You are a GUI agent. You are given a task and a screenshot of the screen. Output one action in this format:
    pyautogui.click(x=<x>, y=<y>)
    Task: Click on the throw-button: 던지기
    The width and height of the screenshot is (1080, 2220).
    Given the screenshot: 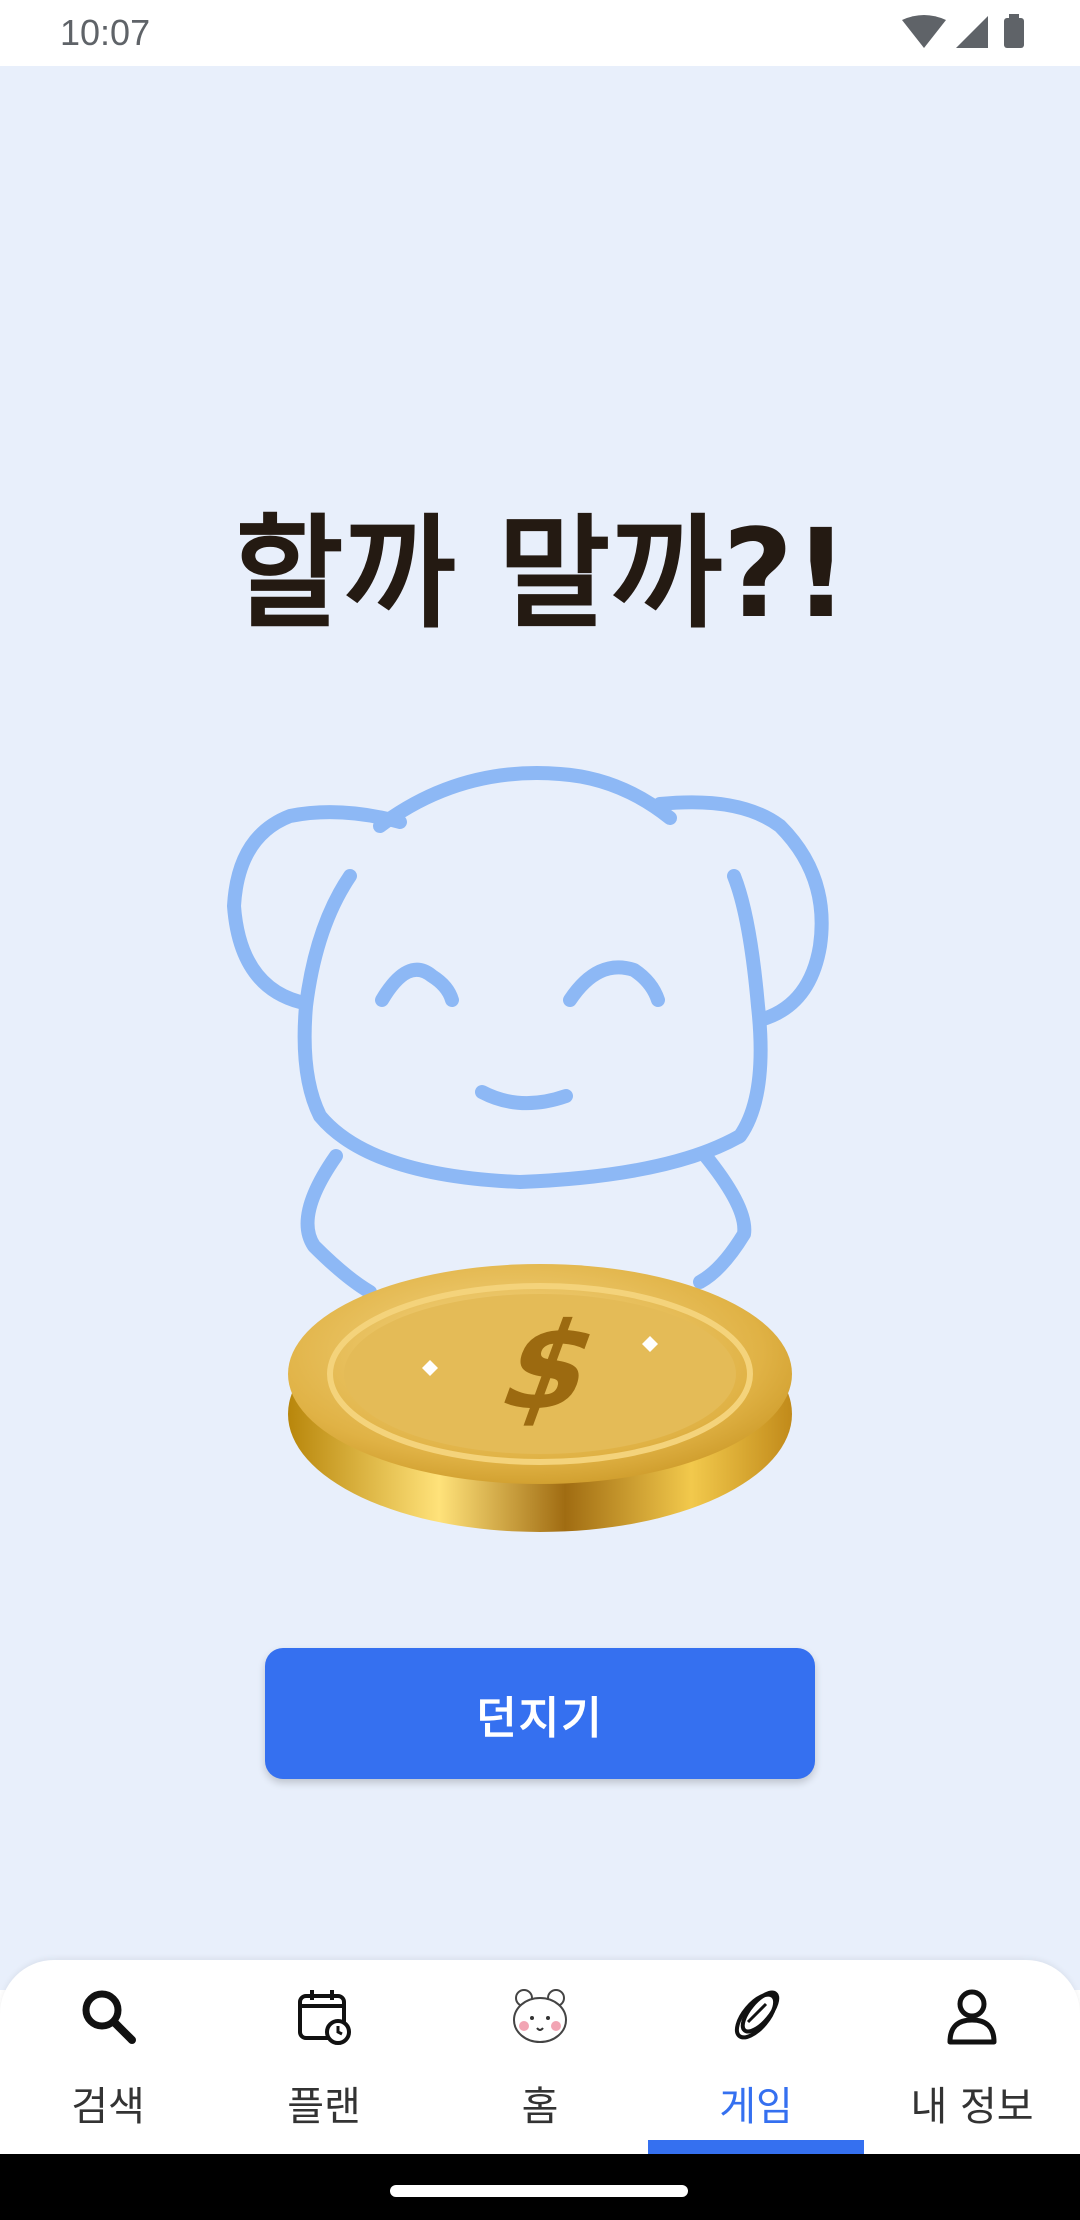 What is the action you would take?
    pyautogui.click(x=540, y=1713)
    